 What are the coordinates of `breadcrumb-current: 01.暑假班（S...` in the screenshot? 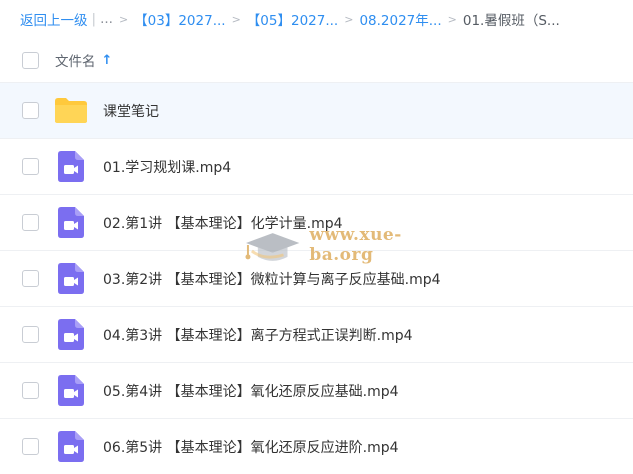 It's located at (511, 21).